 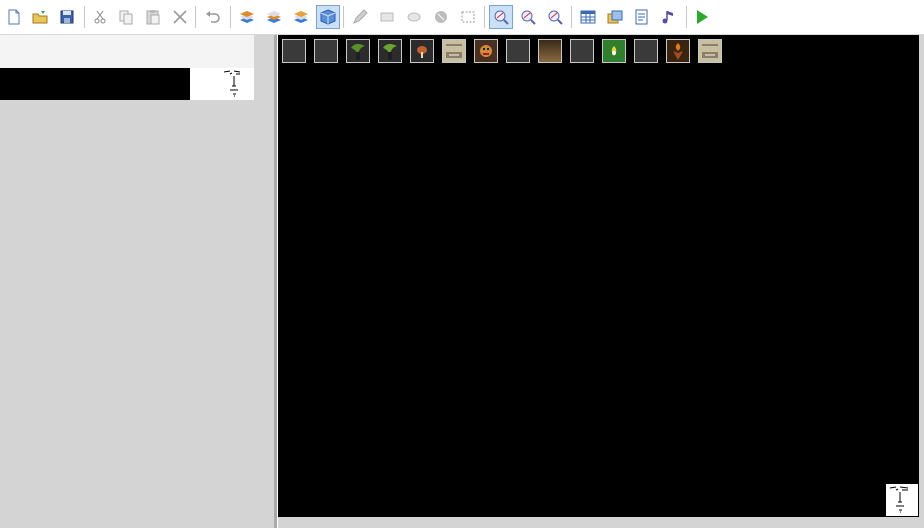 I want to click on map-vertical-scrollbar, so click(x=921, y=276).